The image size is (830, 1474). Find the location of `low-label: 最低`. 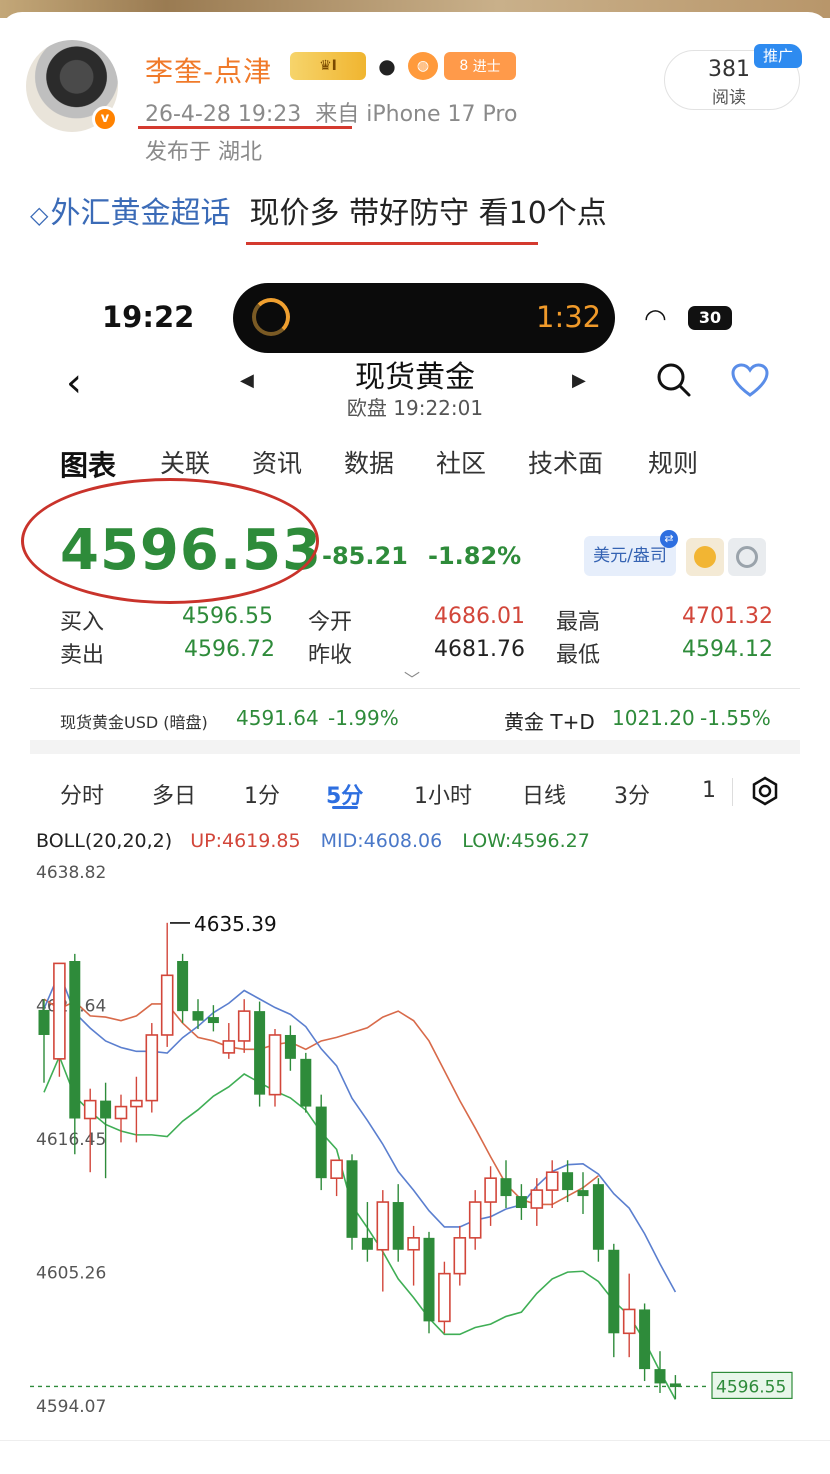

low-label: 最低 is located at coordinates (578, 655).